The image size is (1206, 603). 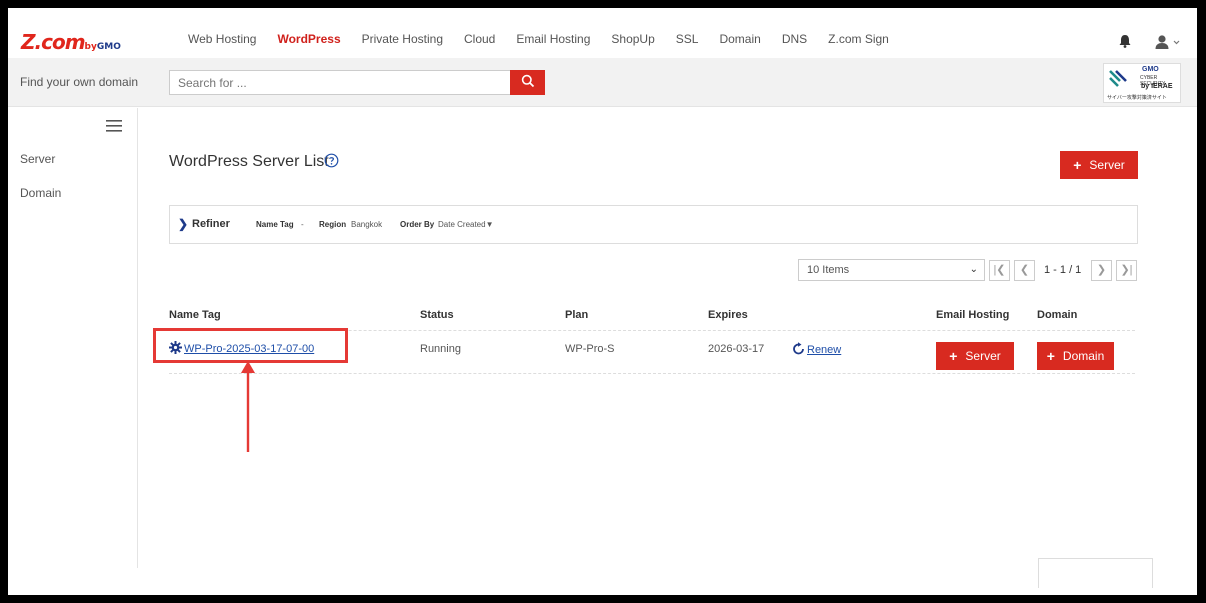 I want to click on sidebar: Server Domain, so click(x=73, y=338).